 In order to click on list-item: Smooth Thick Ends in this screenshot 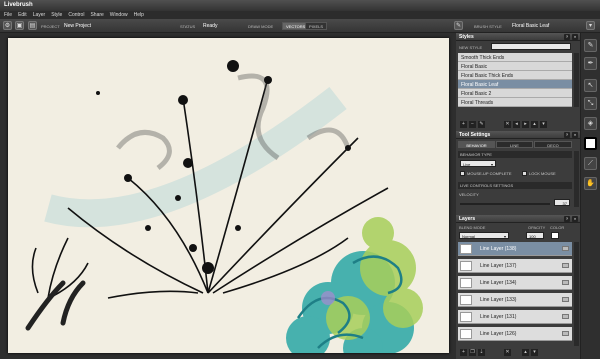, I will do `click(515, 57)`.